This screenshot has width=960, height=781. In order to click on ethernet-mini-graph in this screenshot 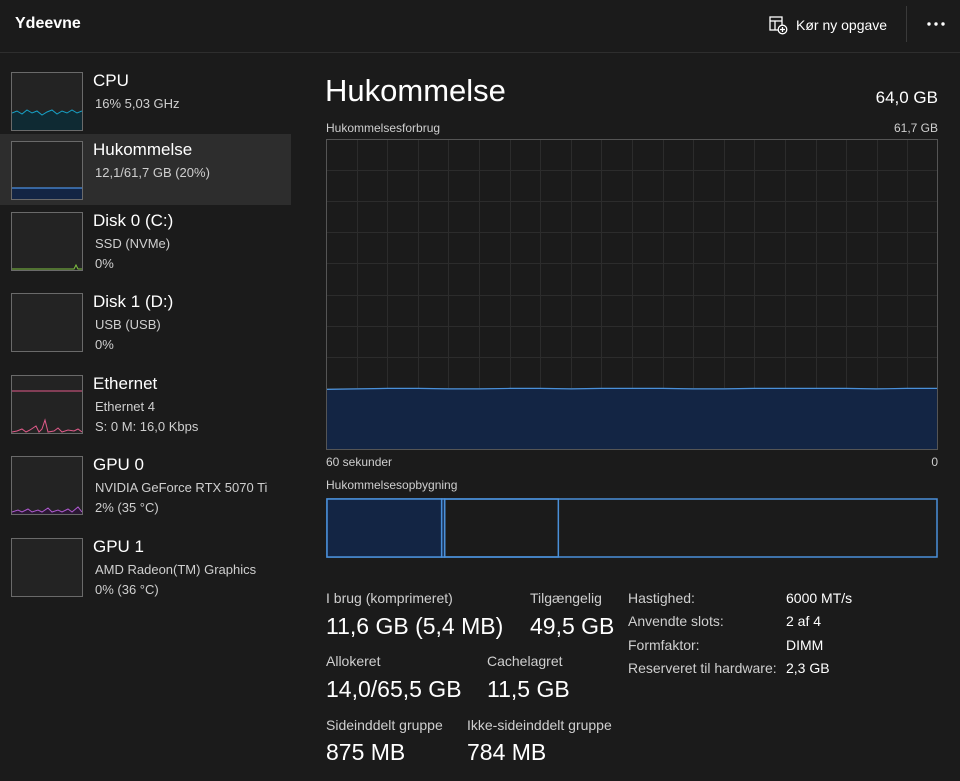, I will do `click(47, 404)`.